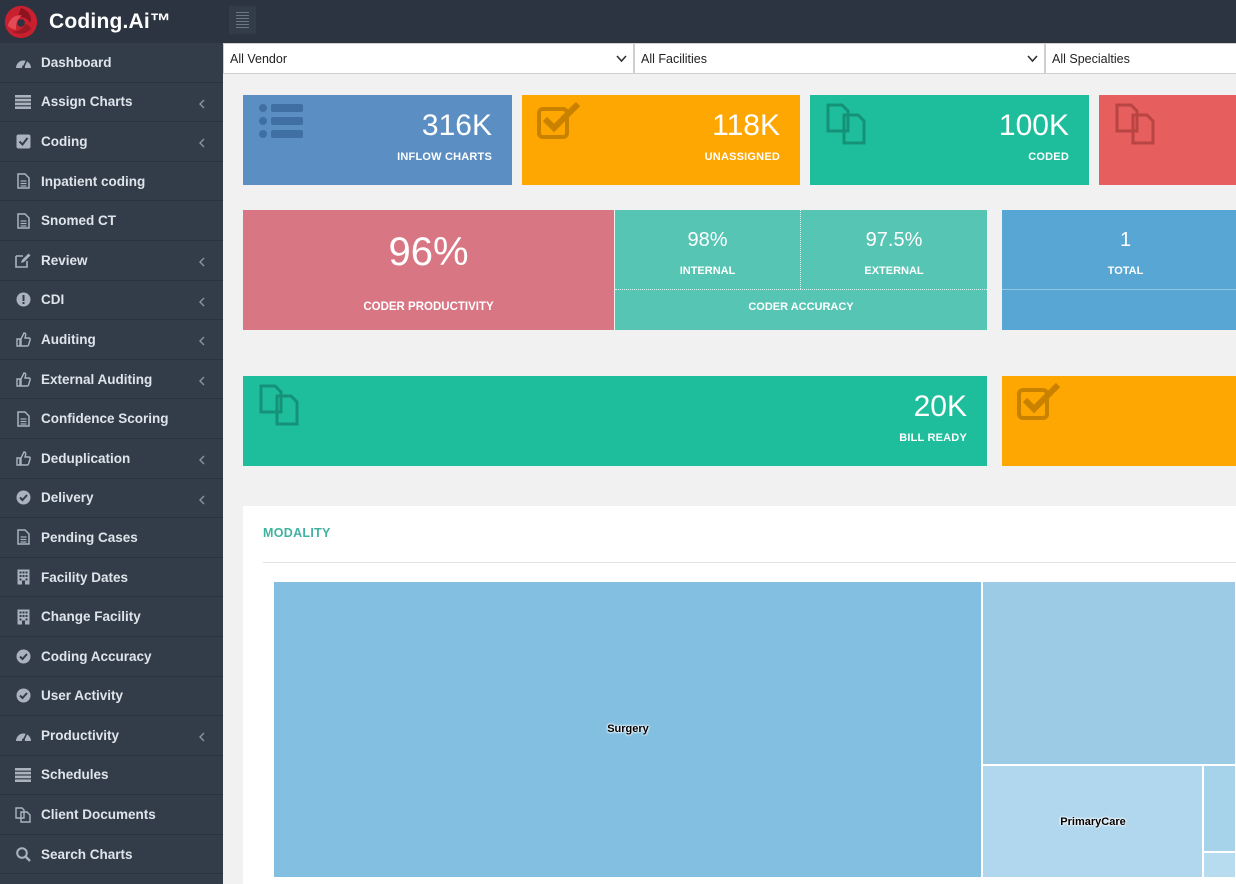 The width and height of the screenshot is (1236, 884). What do you see at coordinates (428, 307) in the screenshot?
I see `coder-productivity-label: CODER PRODUCTIVITY` at bounding box center [428, 307].